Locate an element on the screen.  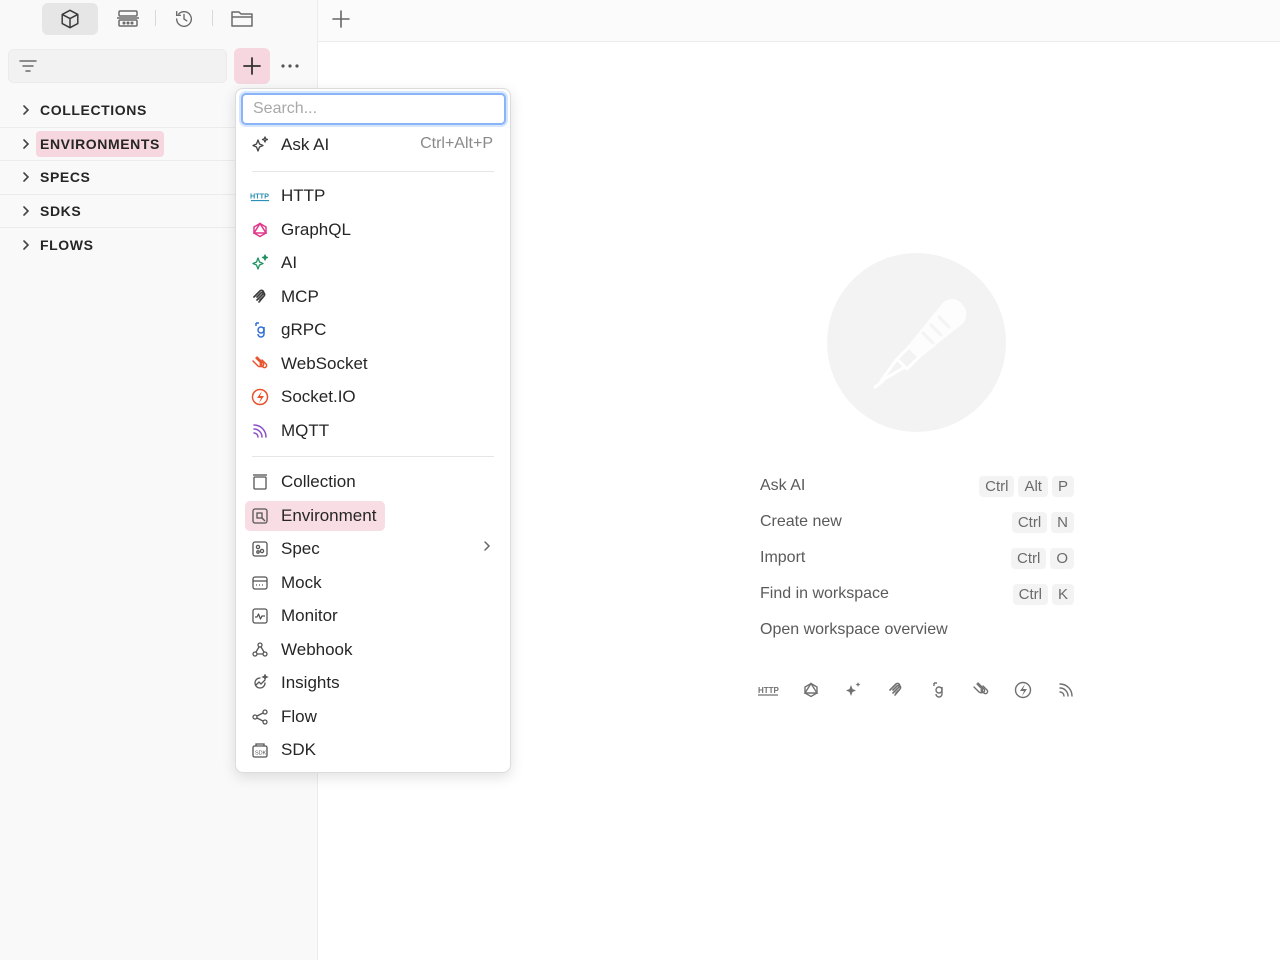
environments-icon is located at coordinates (128, 19).